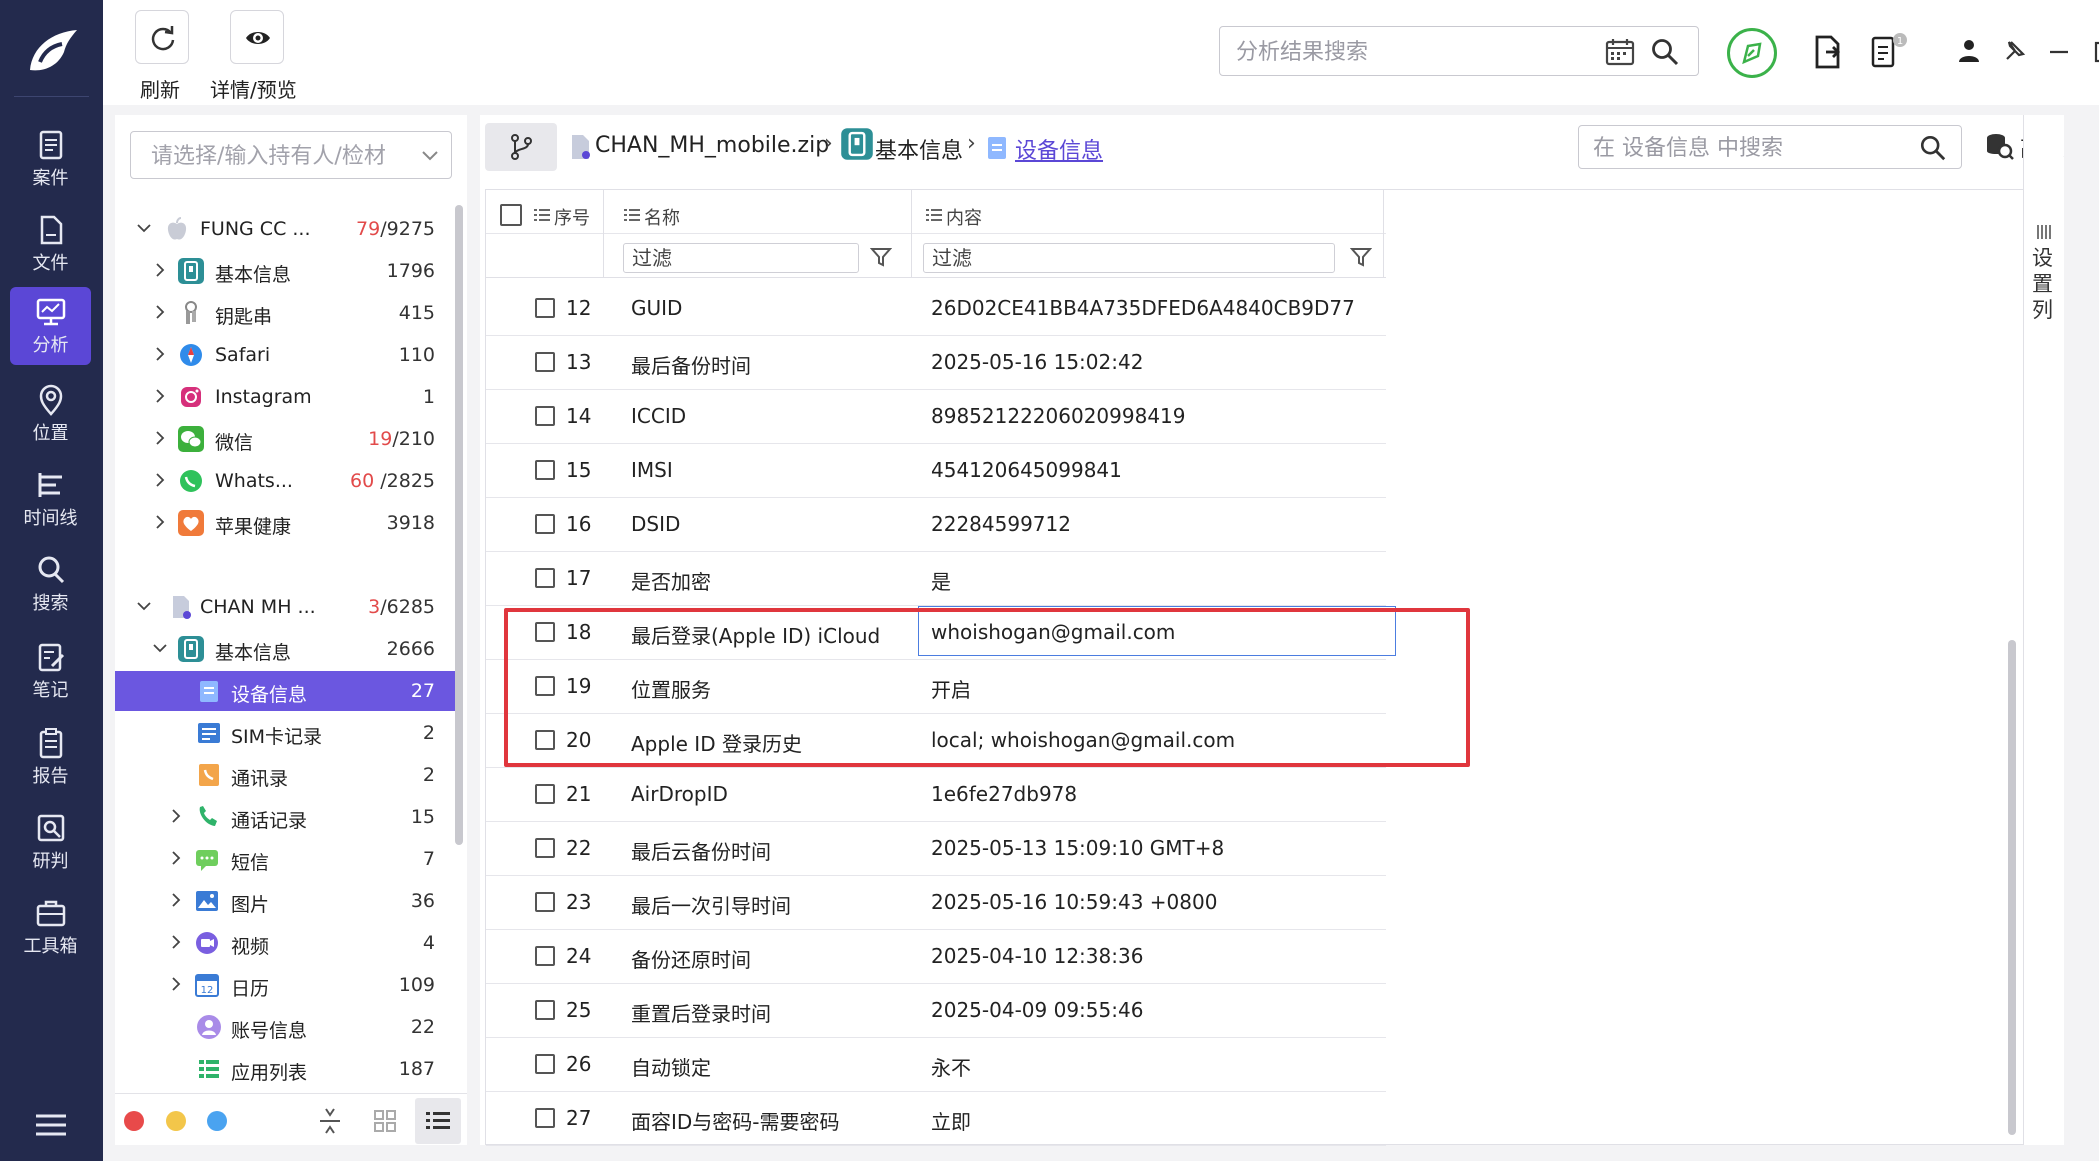  I want to click on advanced-search-icon, so click(1999, 146).